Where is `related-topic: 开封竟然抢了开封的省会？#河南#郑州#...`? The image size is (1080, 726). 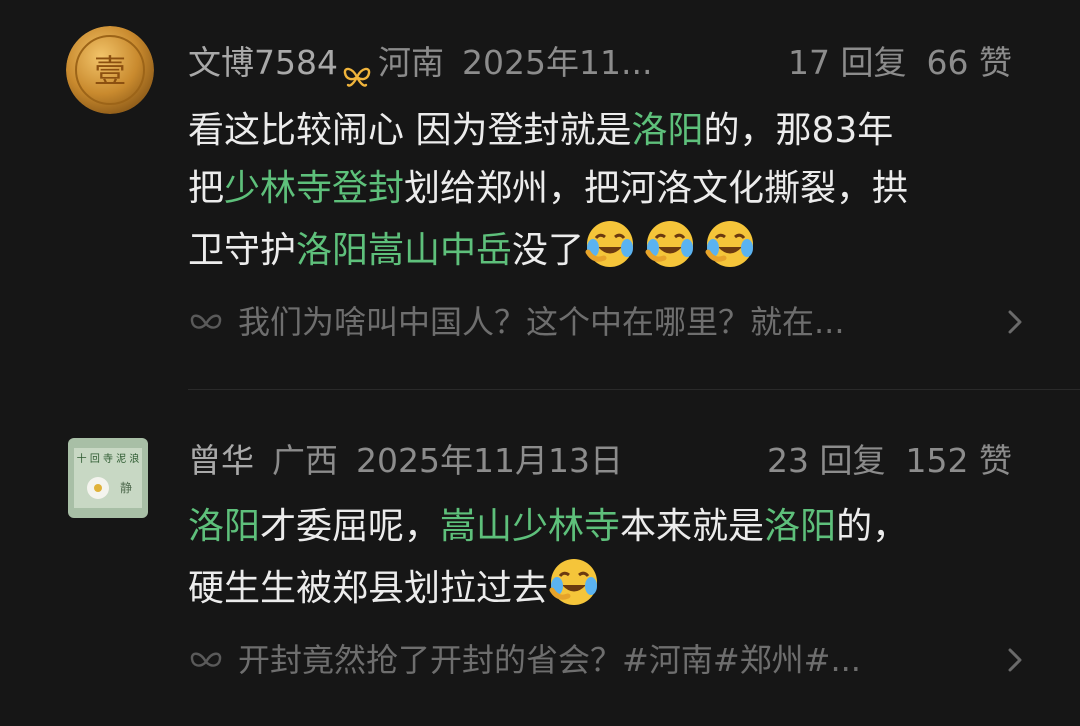 related-topic: 开封竟然抢了开封的省会？#河南#郑州#... is located at coordinates (608, 660).